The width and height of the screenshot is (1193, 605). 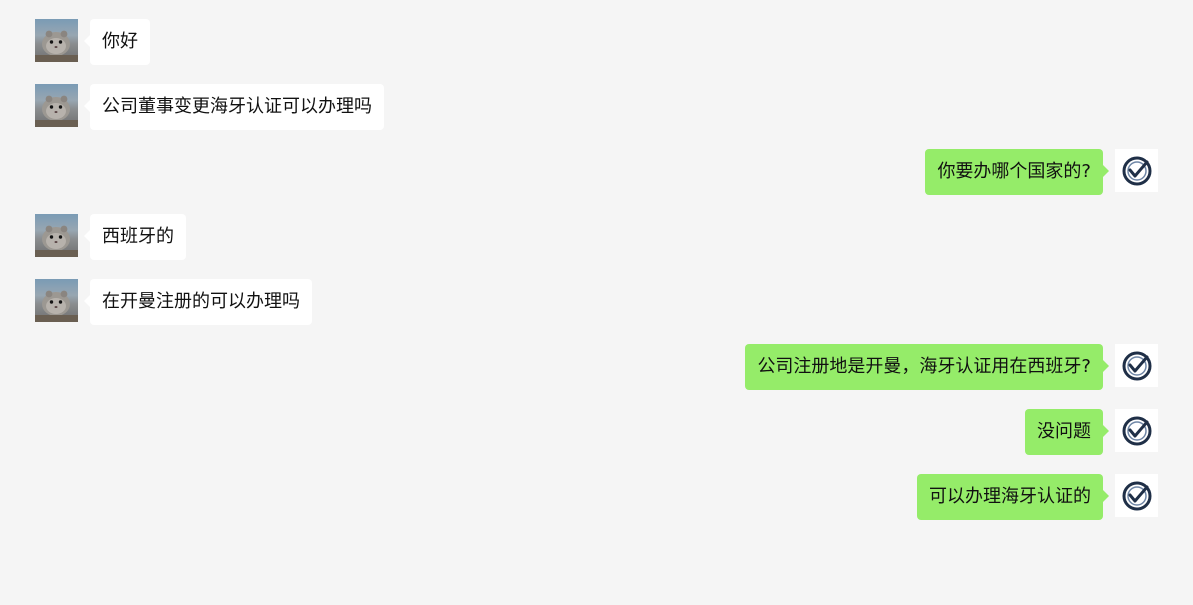 What do you see at coordinates (1067, 432) in the screenshot?
I see `outgoing-message-bubble: 没问题` at bounding box center [1067, 432].